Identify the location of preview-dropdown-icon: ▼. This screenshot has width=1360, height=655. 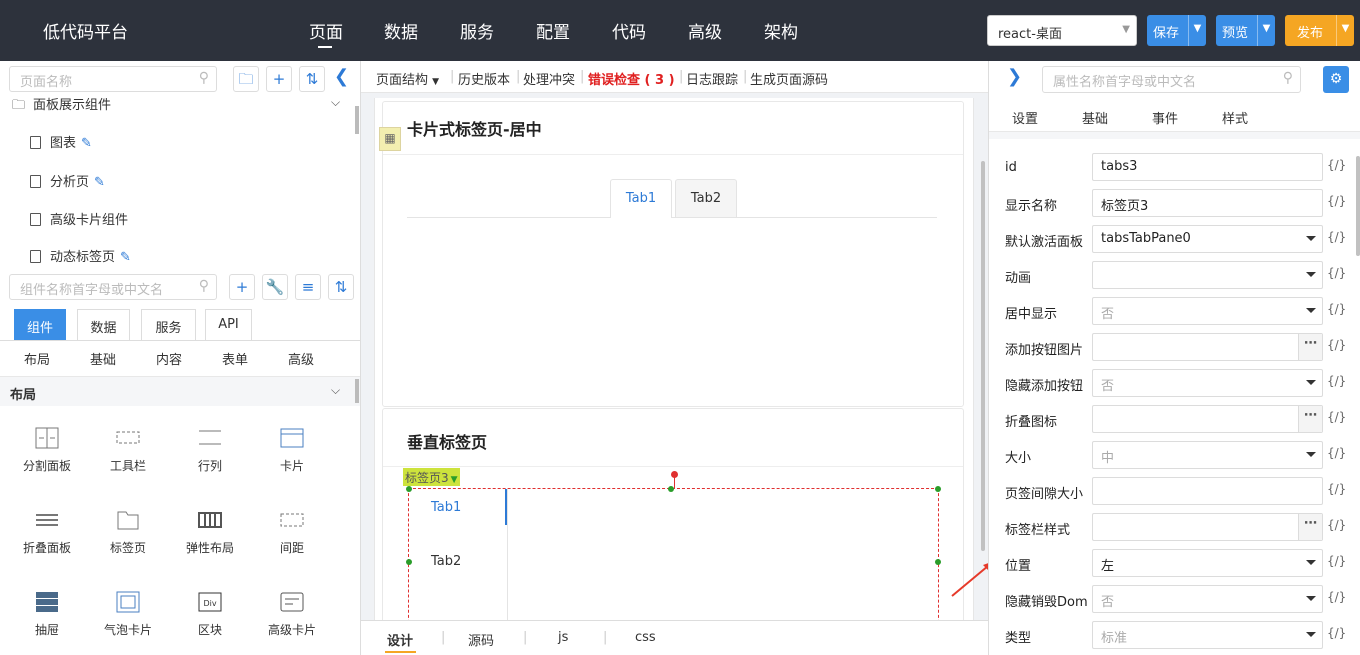
(1266, 30).